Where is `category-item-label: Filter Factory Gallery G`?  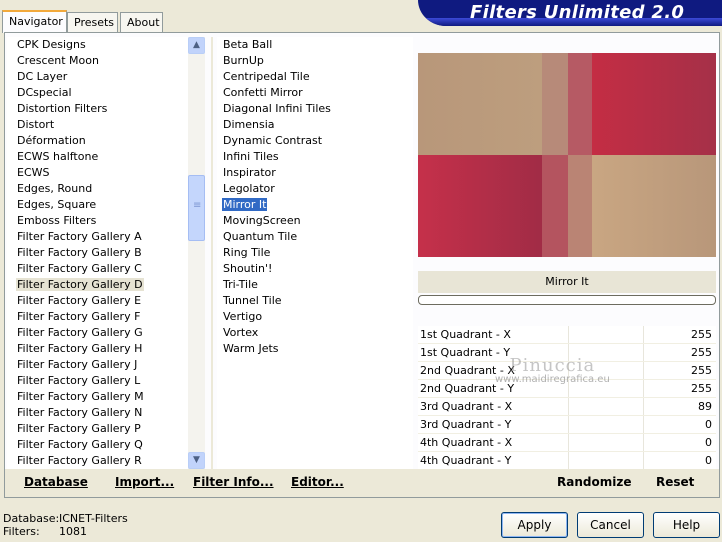 category-item-label: Filter Factory Gallery G is located at coordinates (80, 332).